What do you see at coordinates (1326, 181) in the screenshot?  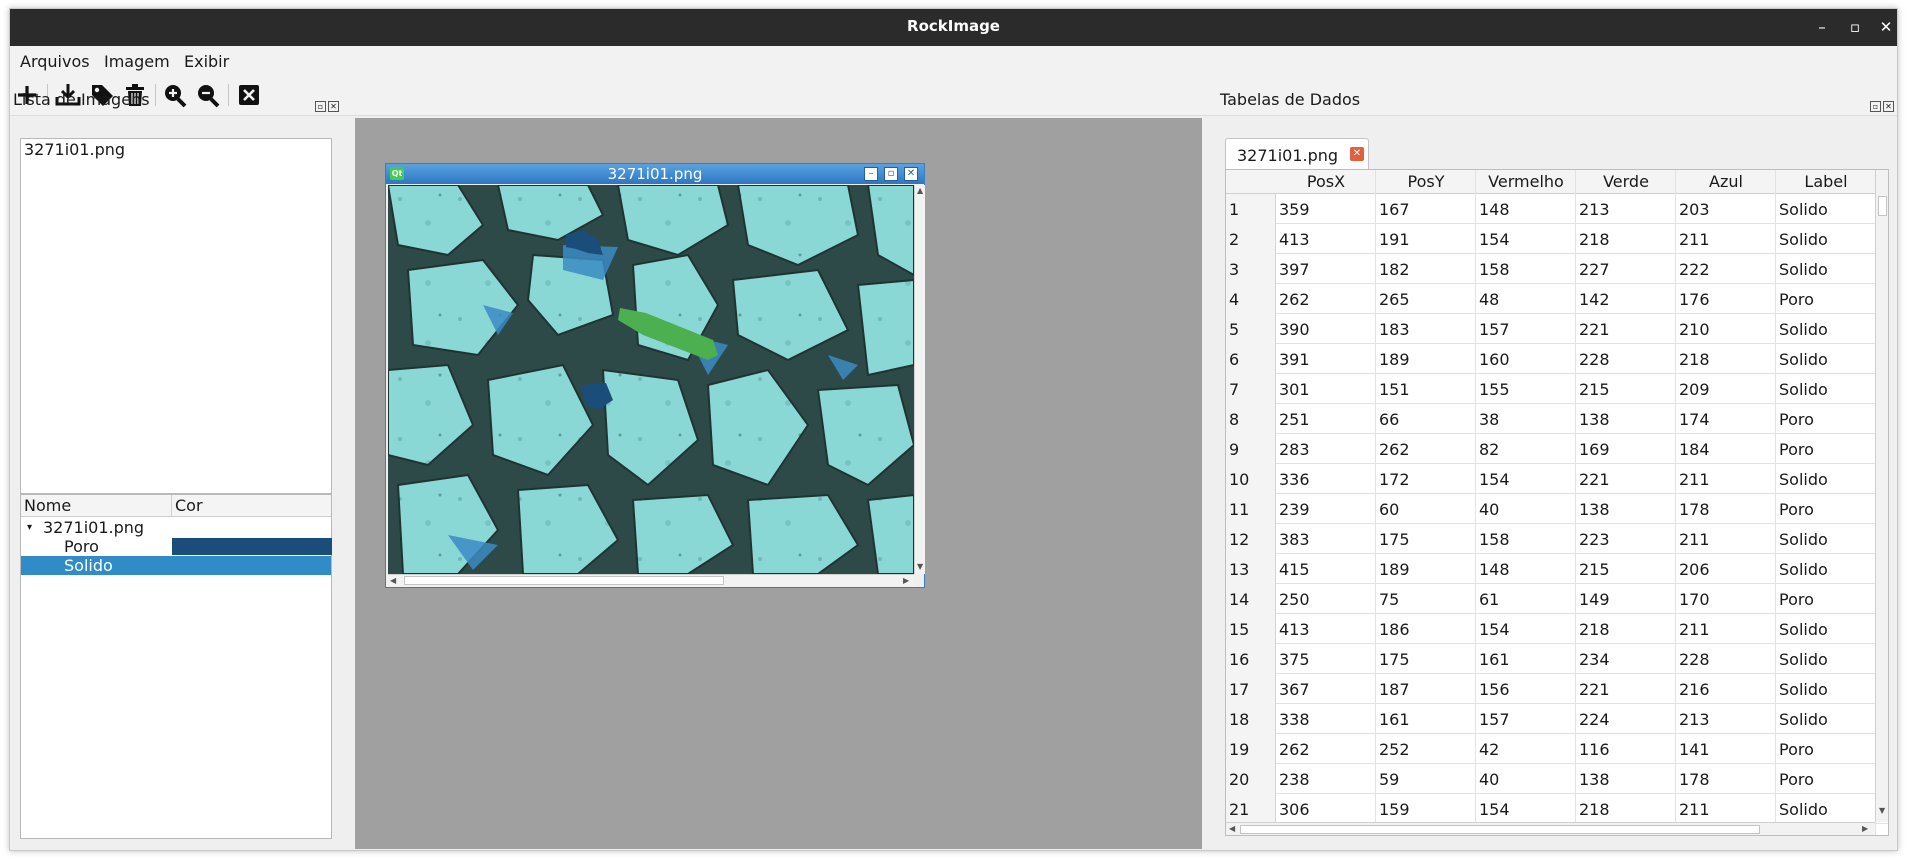 I see `column-posx: PosX` at bounding box center [1326, 181].